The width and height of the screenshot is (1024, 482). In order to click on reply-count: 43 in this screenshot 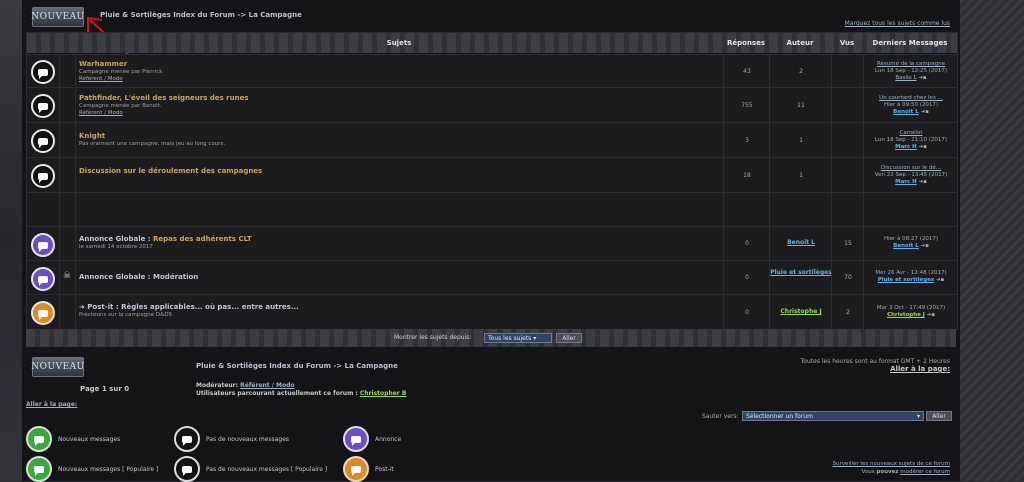, I will do `click(747, 71)`.